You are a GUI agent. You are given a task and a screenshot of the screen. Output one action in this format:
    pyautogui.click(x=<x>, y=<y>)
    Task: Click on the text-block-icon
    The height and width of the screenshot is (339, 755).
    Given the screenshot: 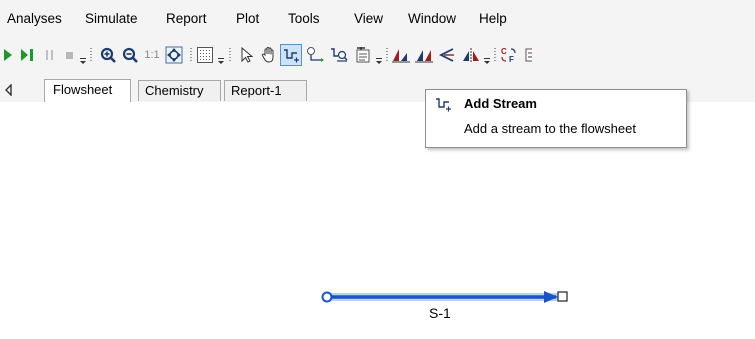 What is the action you would take?
    pyautogui.click(x=363, y=55)
    